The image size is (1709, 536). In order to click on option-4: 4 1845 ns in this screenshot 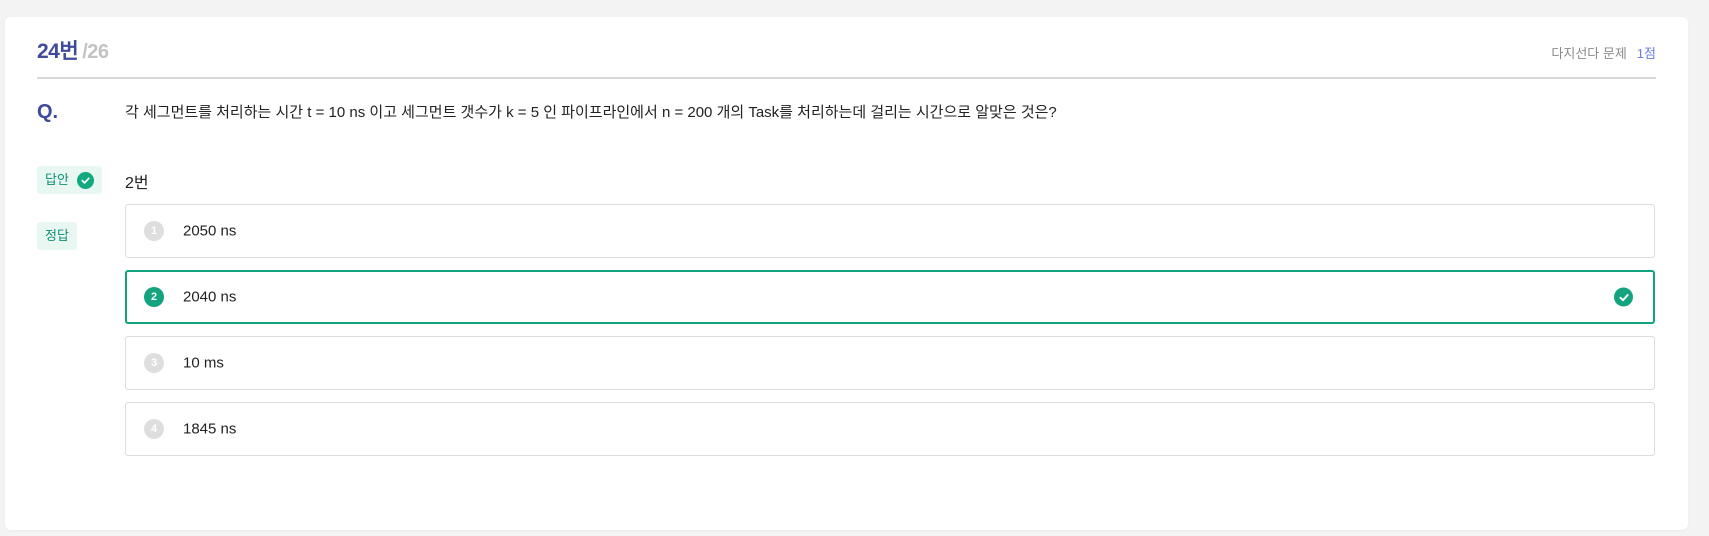, I will do `click(890, 429)`.